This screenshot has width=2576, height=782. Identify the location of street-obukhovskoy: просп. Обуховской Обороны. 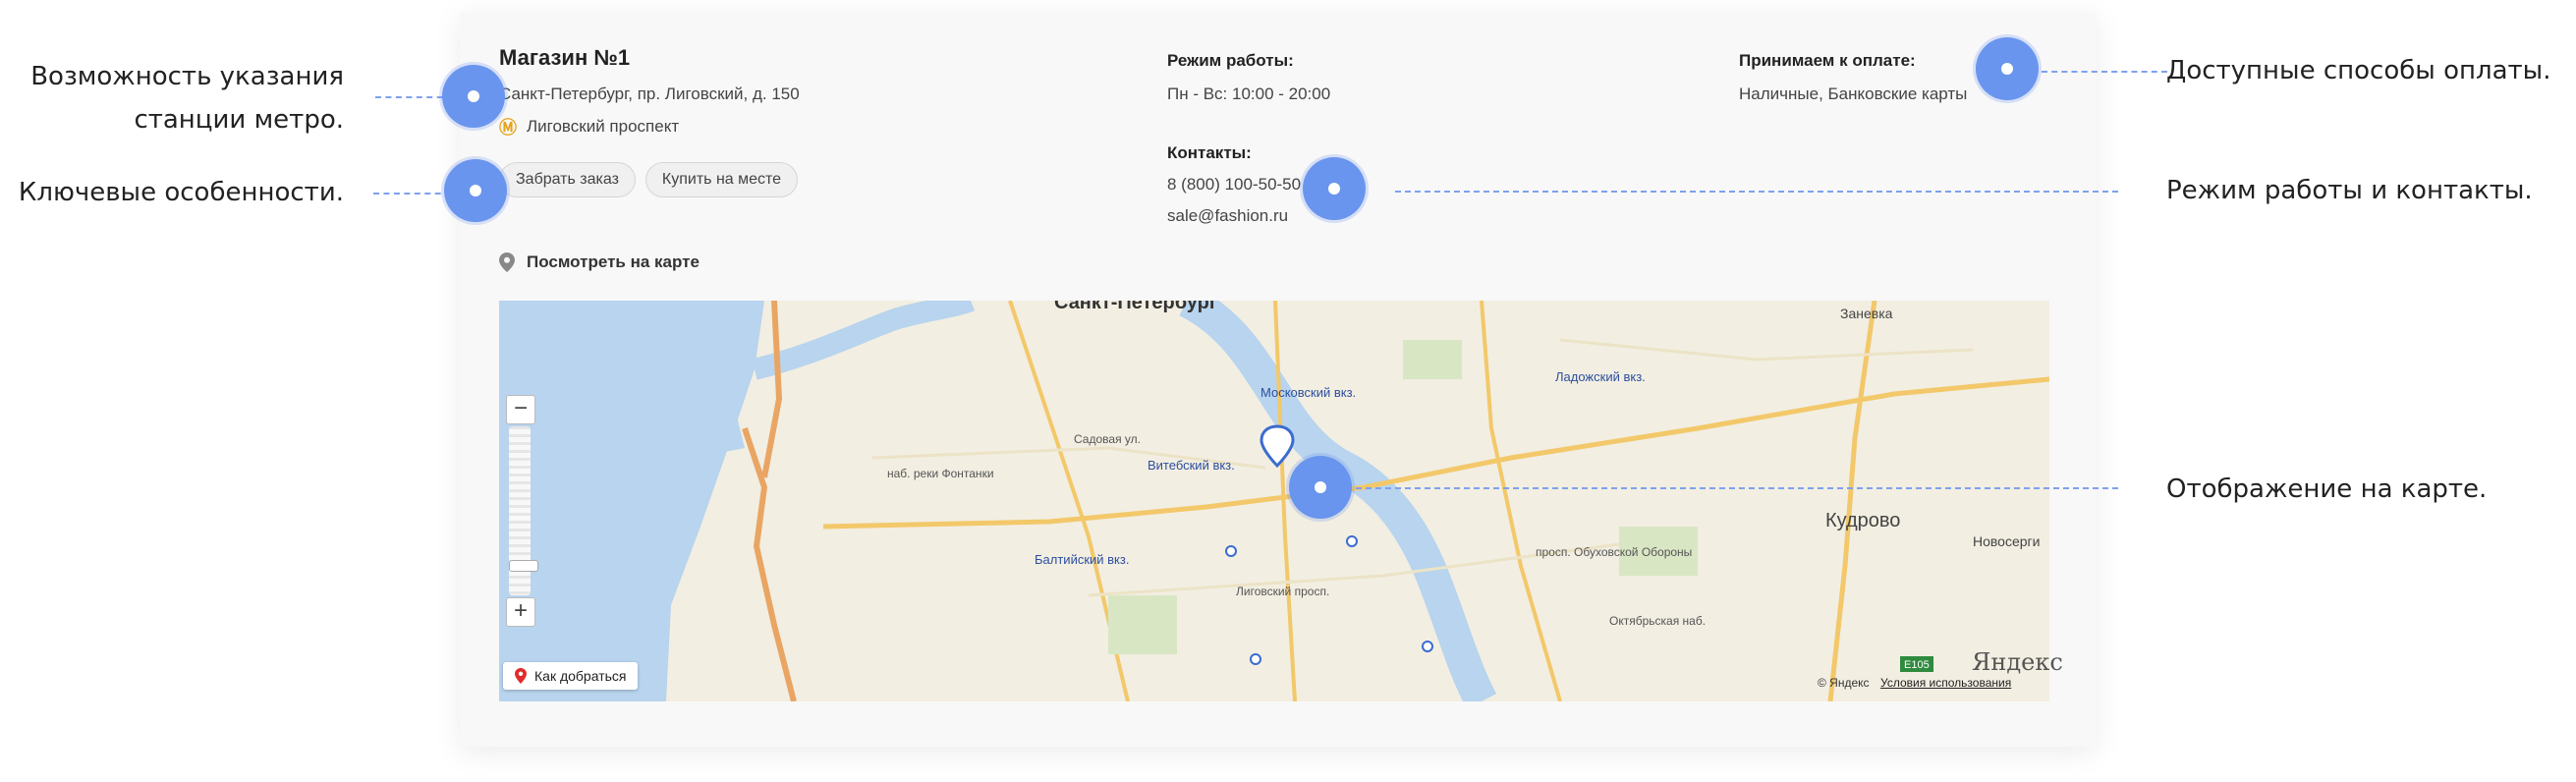
(1614, 552).